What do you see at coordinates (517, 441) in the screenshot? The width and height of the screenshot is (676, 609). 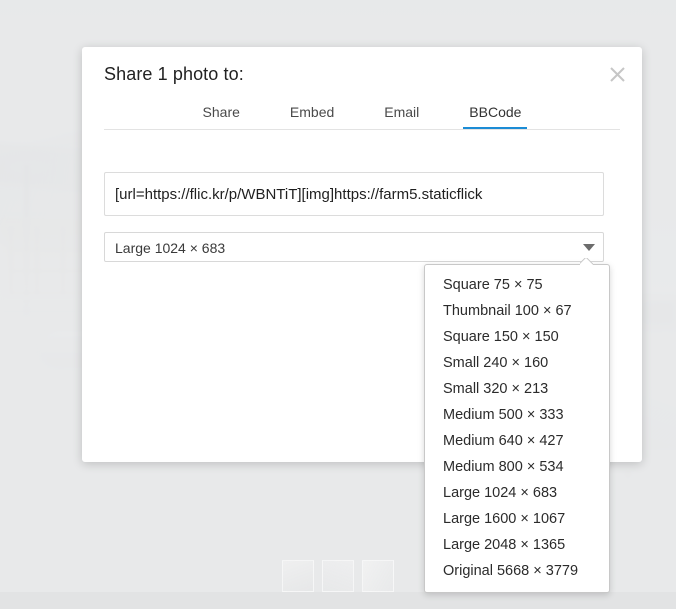 I see `size-option-medium-640: Medium 640 × 427` at bounding box center [517, 441].